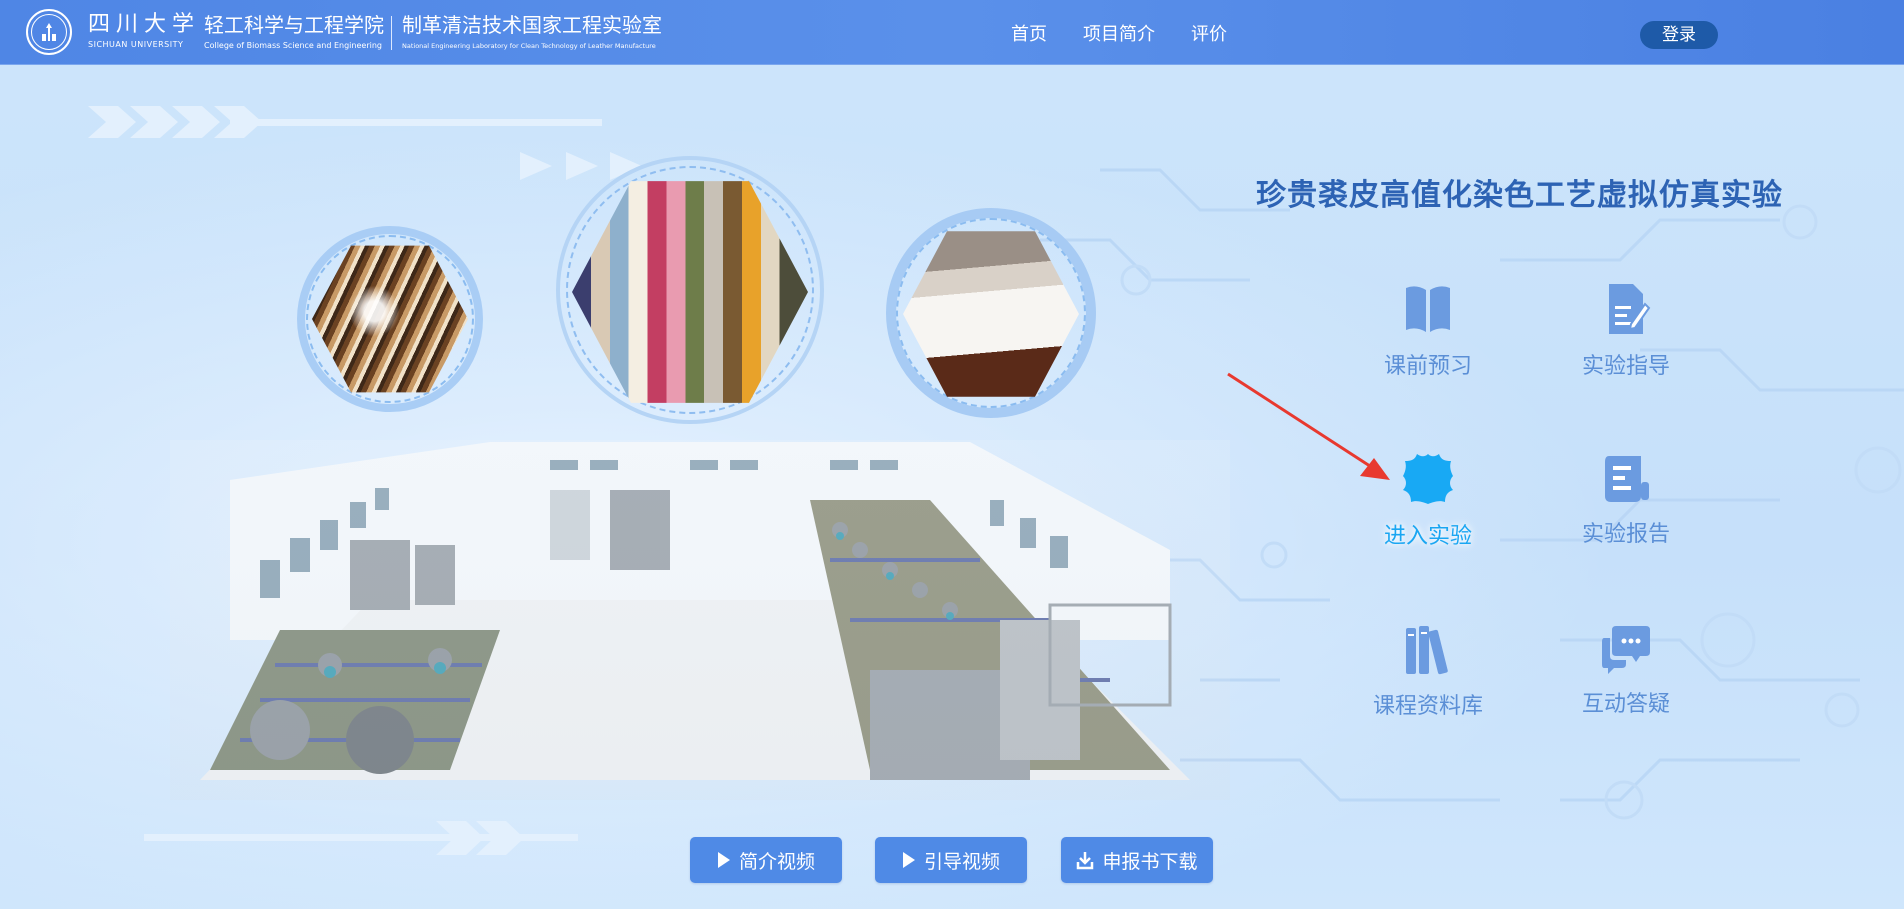  I want to click on intro-video-button: 简介视频, so click(766, 860).